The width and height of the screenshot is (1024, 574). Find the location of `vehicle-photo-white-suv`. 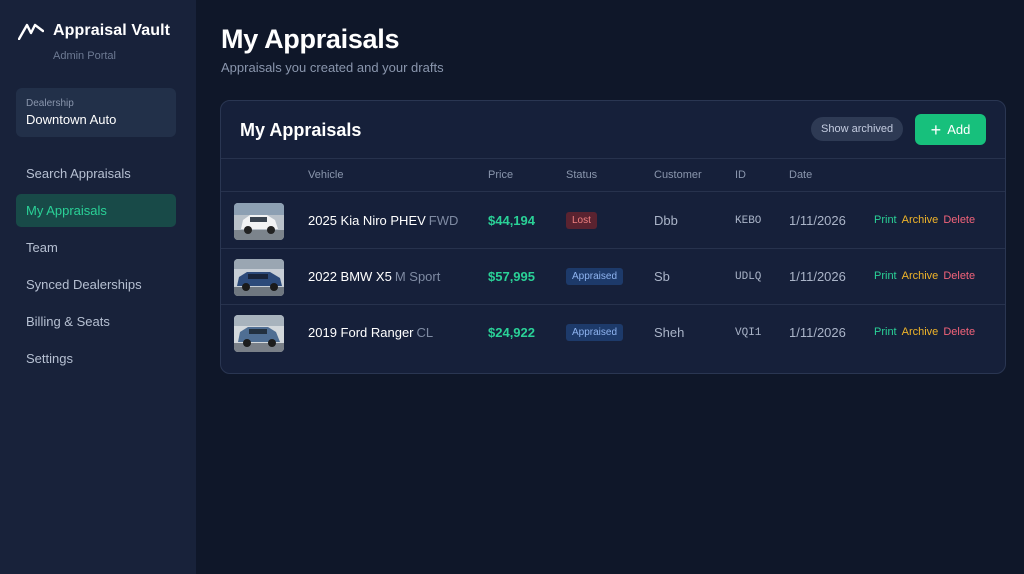

vehicle-photo-white-suv is located at coordinates (259, 221).